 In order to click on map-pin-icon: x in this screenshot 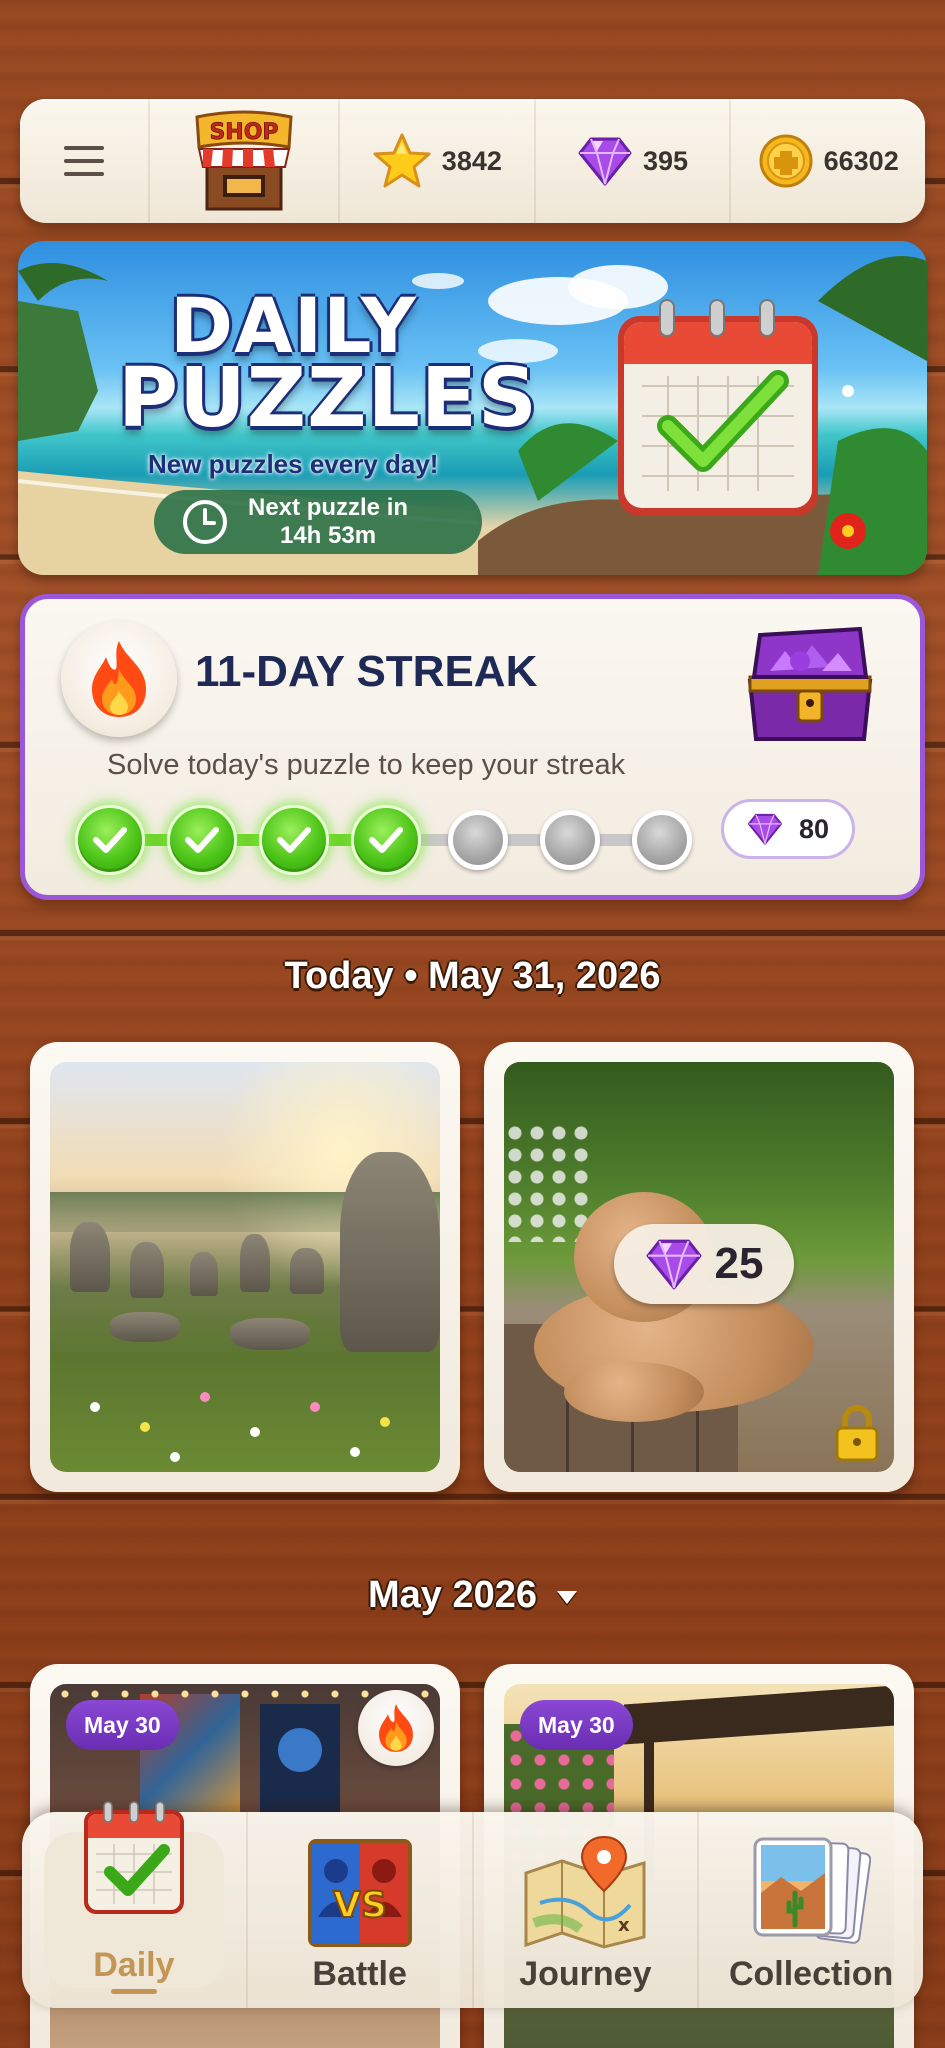, I will do `click(585, 1892)`.